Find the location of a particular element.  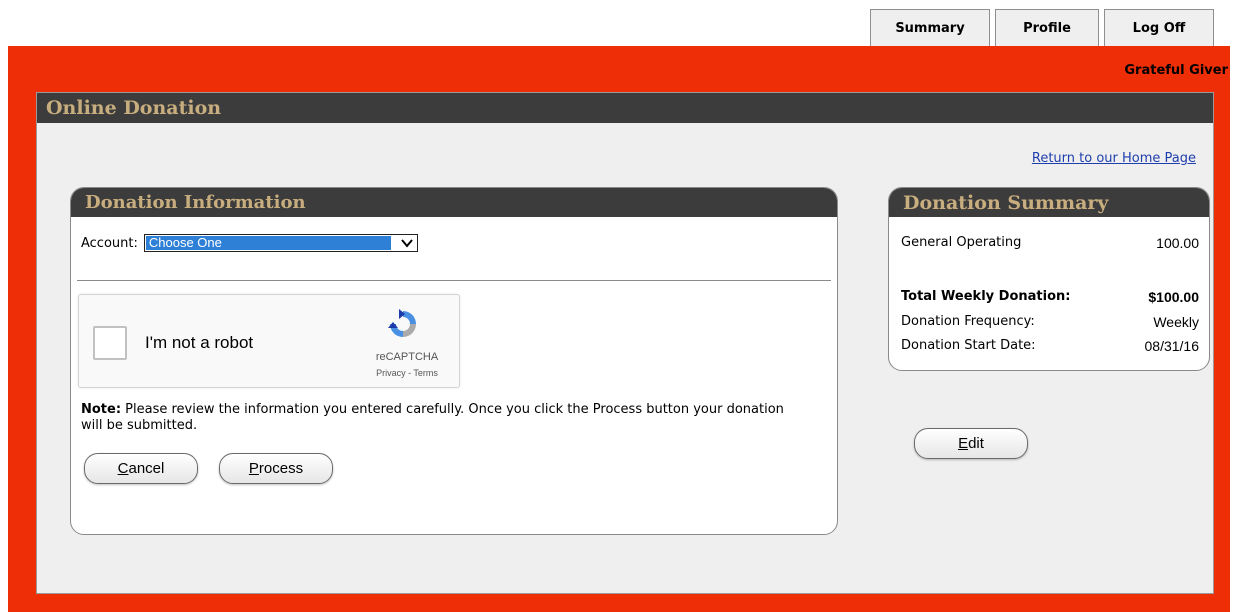

cancel-accesskey: C is located at coordinates (123, 468).